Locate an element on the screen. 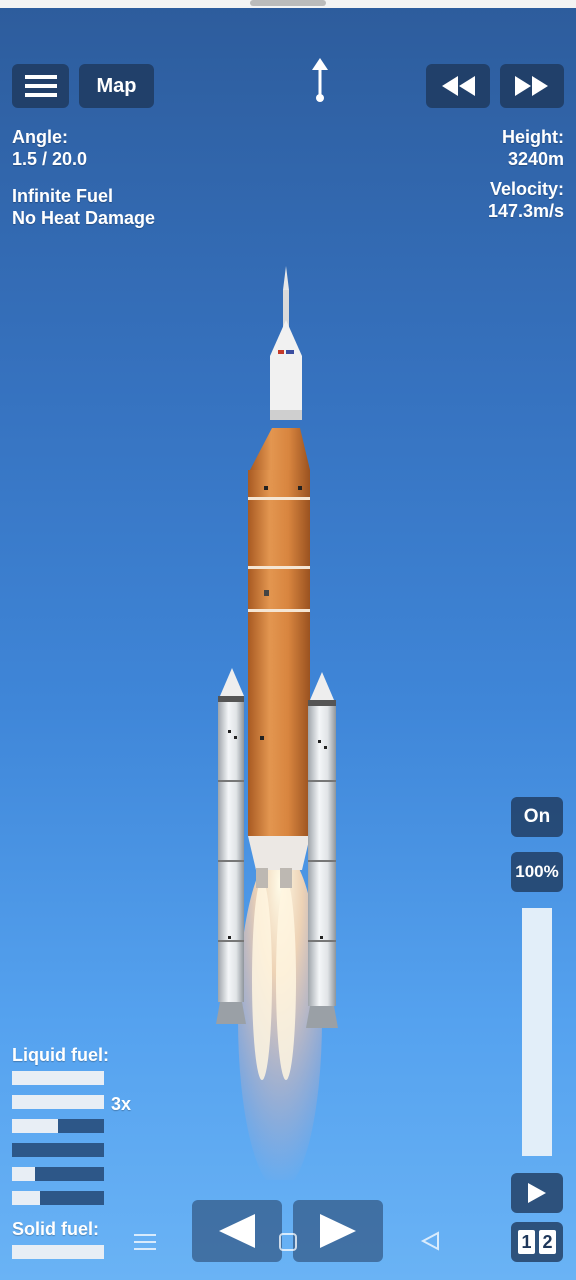 The image size is (576, 1280). solid-fuel-bar-fill is located at coordinates (58, 1252).